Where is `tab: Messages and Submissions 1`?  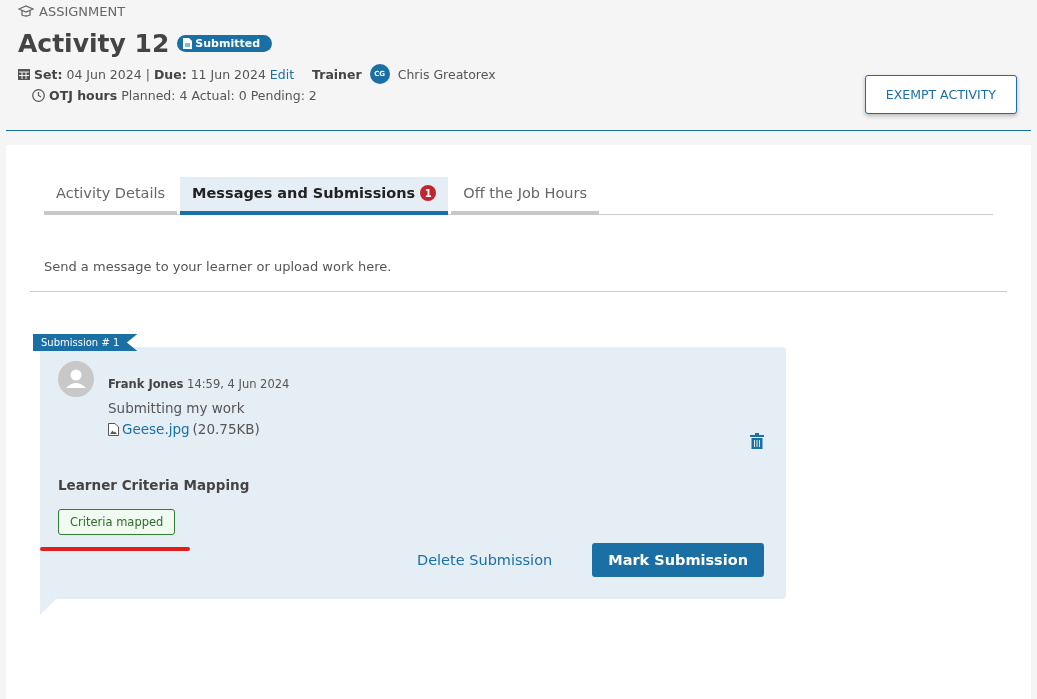 tab: Messages and Submissions 1 is located at coordinates (314, 196).